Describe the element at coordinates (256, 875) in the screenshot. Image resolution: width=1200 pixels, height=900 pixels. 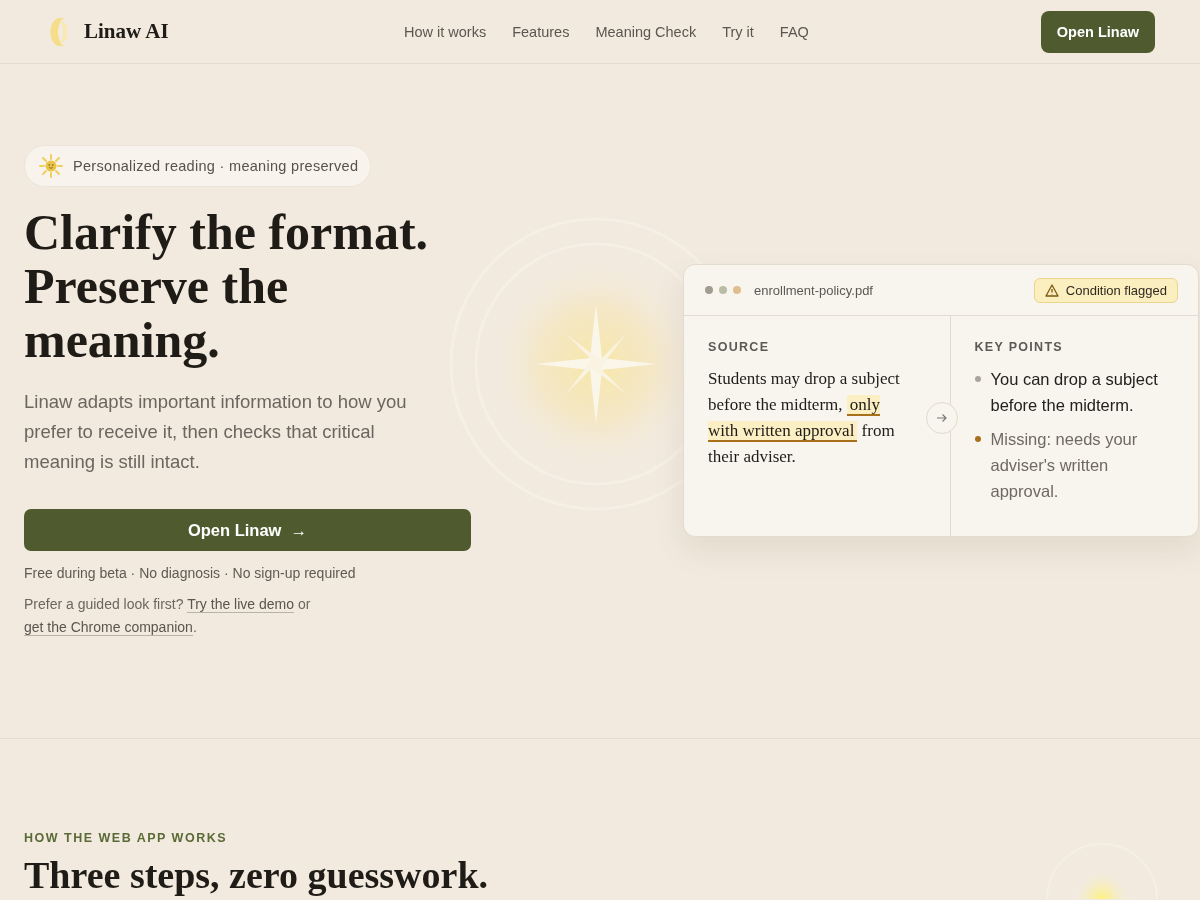
I see `section-heading: Three steps, zero guesswork.` at that location.